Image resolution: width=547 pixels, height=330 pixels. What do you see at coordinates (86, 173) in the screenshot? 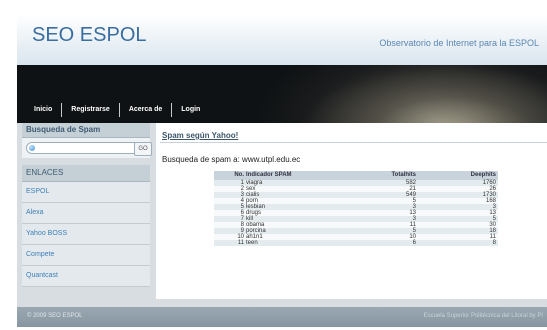
I see `links-title: ENLACES` at bounding box center [86, 173].